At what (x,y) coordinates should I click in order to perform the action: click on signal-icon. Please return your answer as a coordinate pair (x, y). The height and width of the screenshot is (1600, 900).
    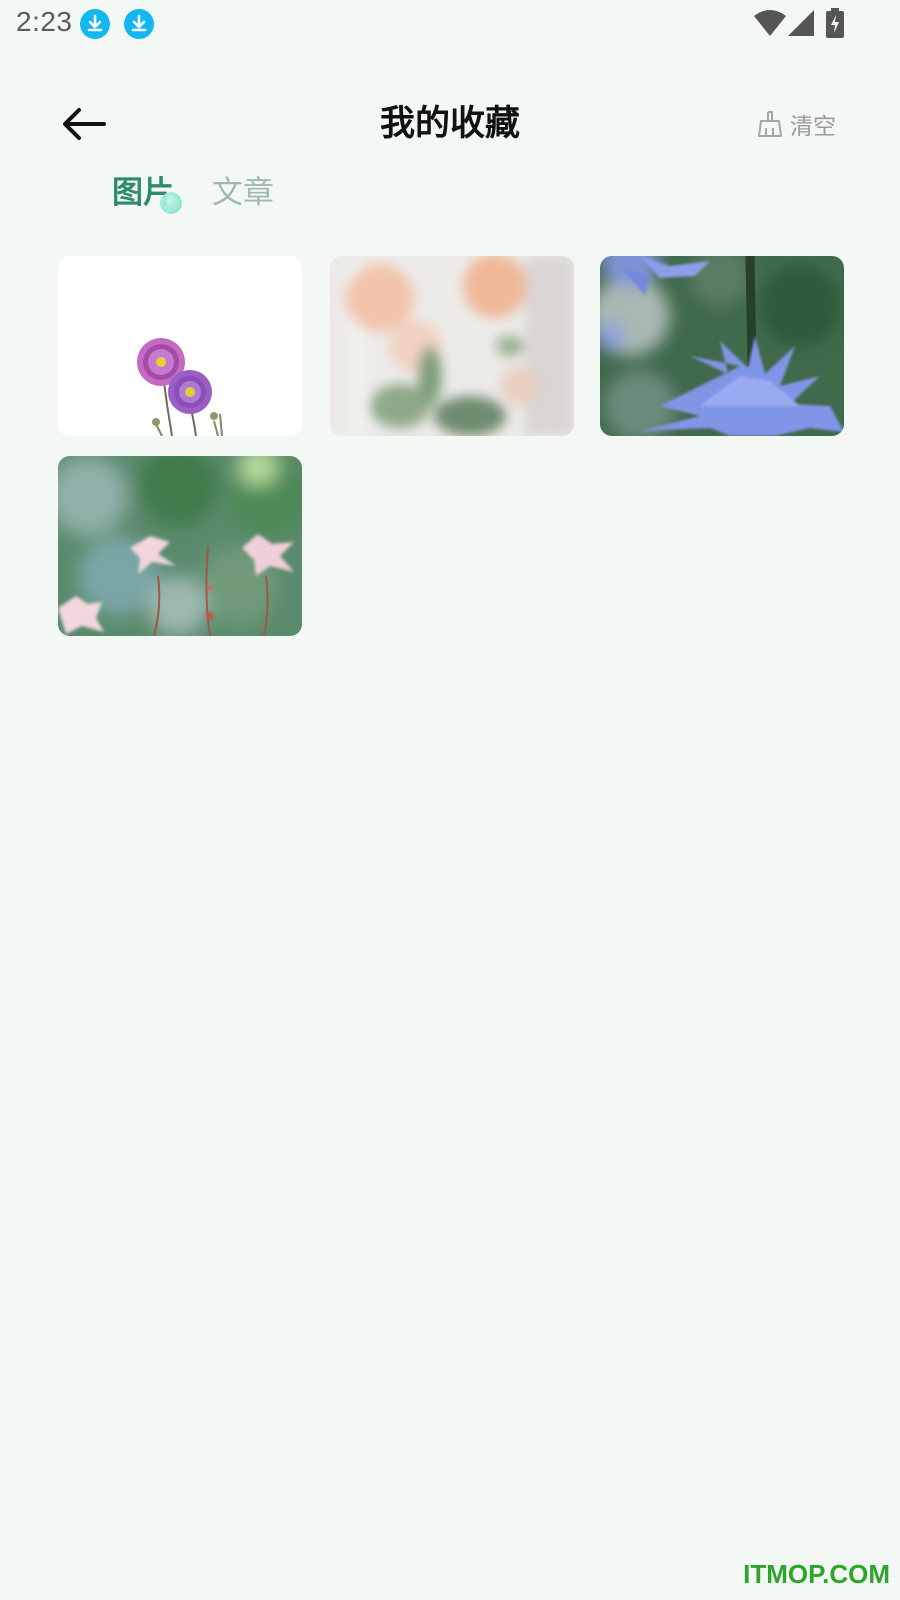
    Looking at the image, I should click on (801, 25).